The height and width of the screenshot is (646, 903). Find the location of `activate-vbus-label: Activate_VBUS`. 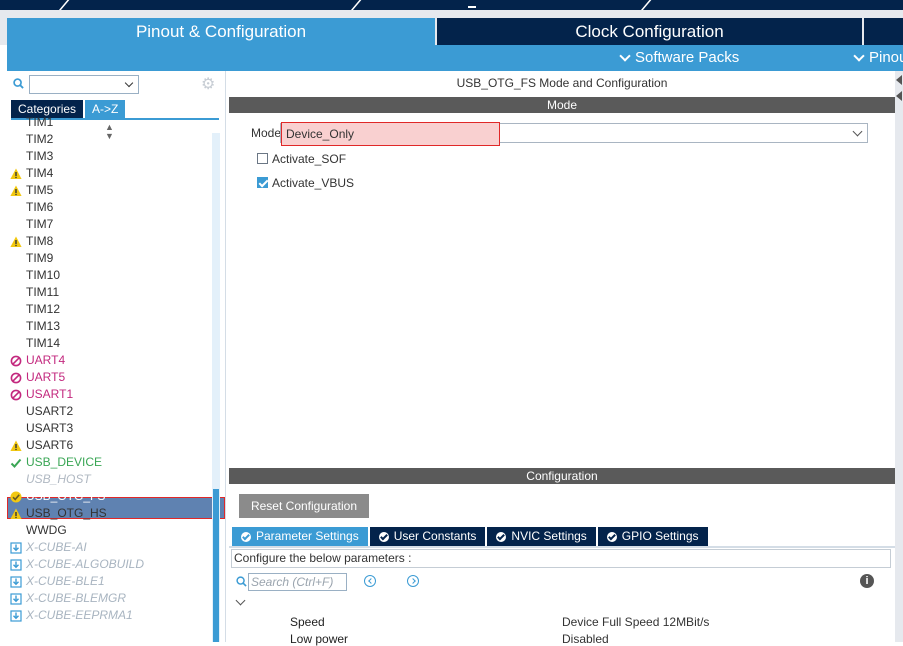

activate-vbus-label: Activate_VBUS is located at coordinates (313, 183).